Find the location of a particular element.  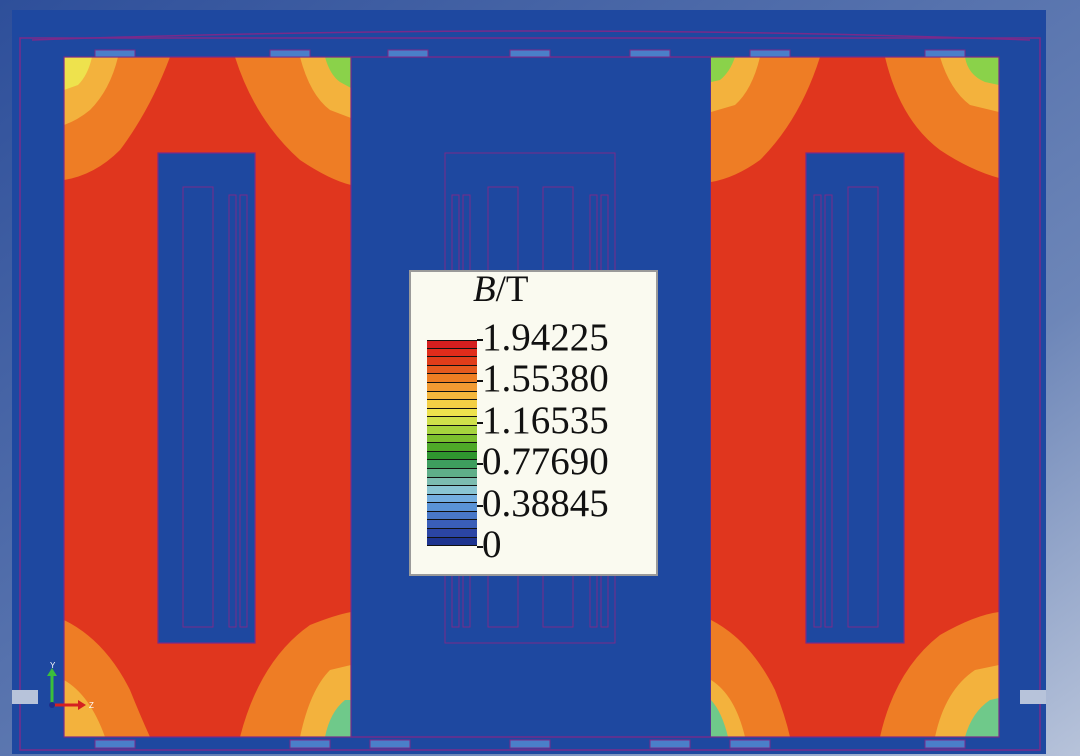

x-axis-label: Z is located at coordinates (91, 705).